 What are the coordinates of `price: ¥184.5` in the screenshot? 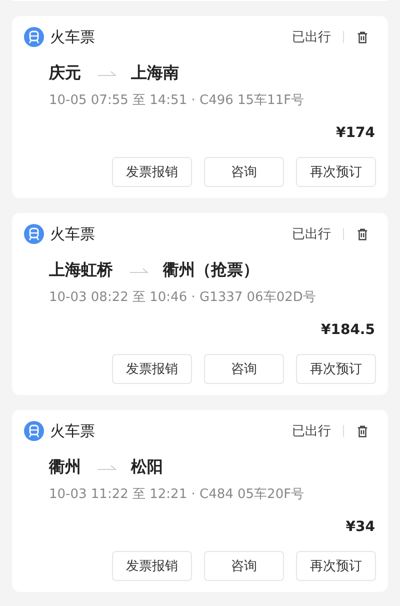 It's located at (347, 330).